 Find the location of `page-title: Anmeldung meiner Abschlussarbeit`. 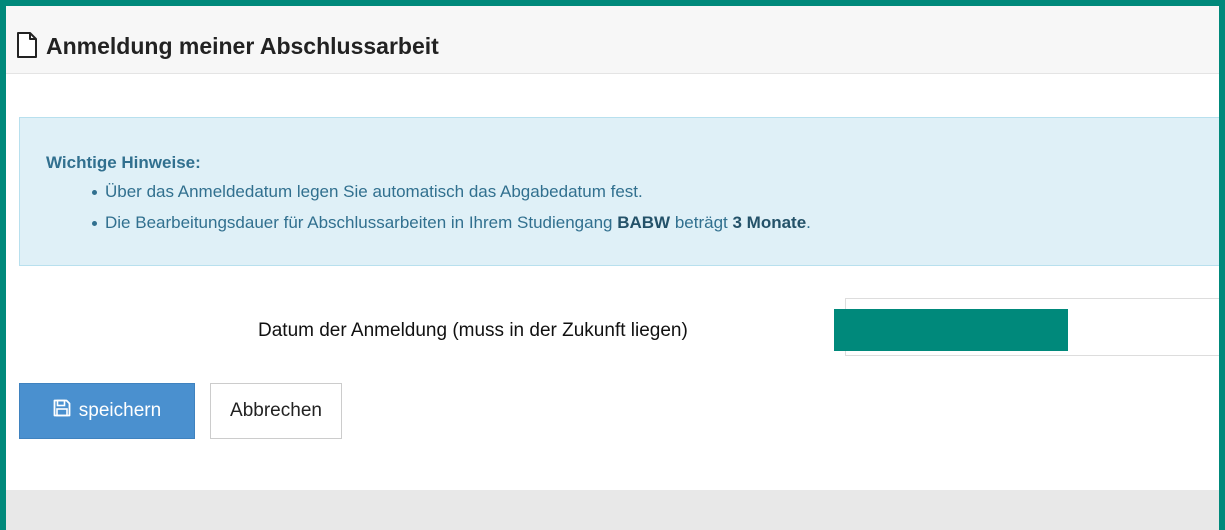

page-title: Anmeldung meiner Abschlussarbeit is located at coordinates (242, 46).